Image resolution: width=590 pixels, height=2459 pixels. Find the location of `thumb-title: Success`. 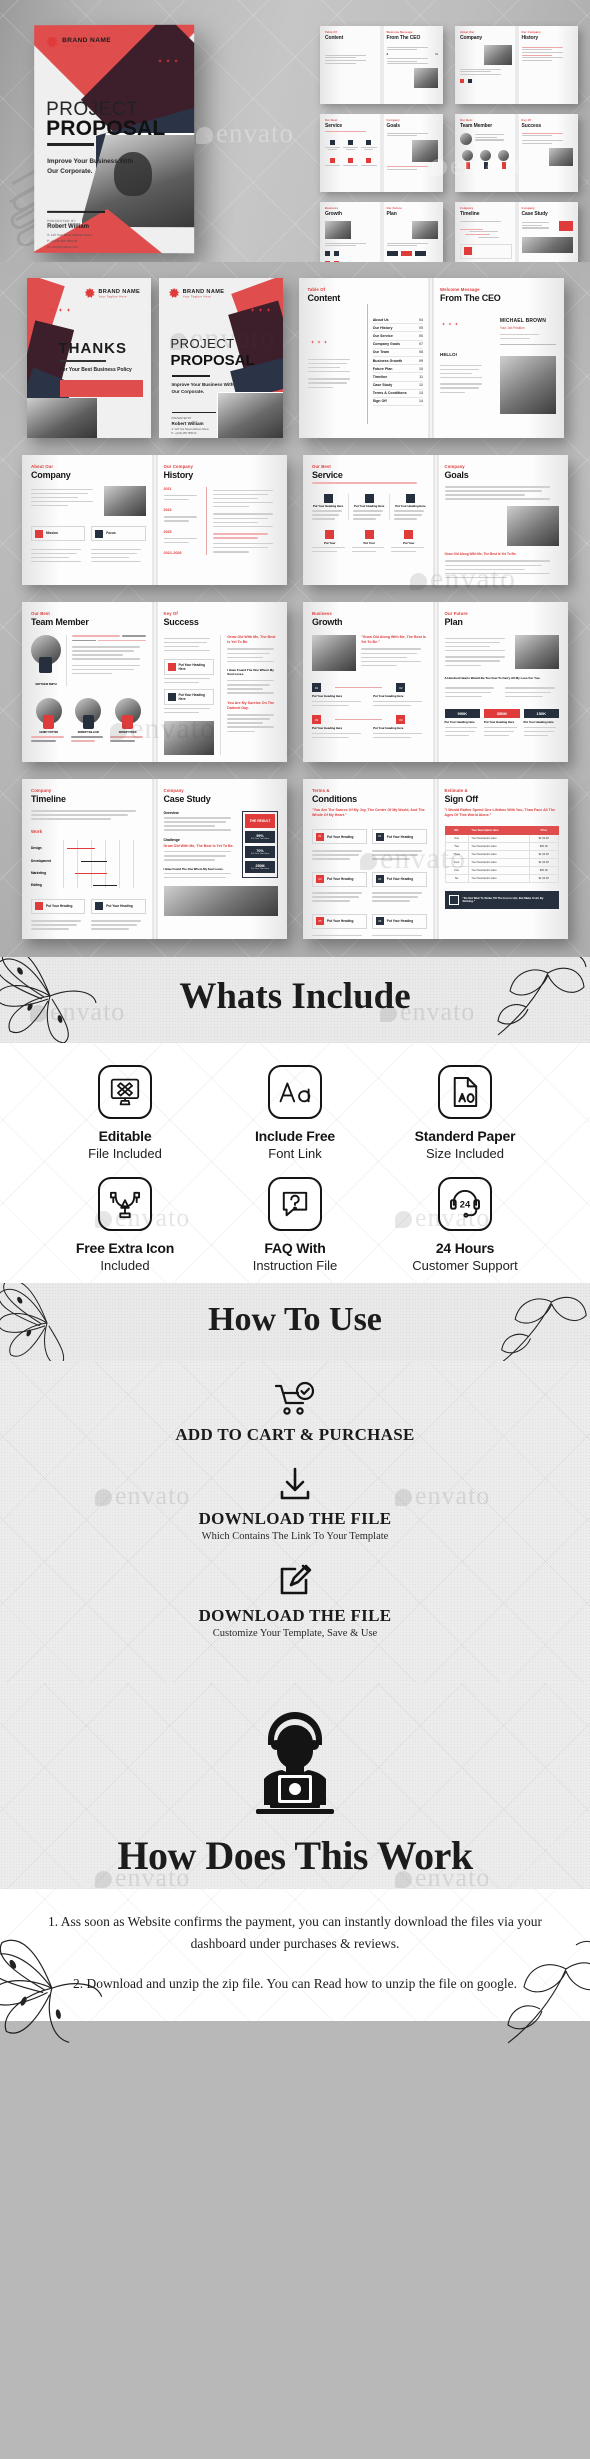

thumb-title: Success is located at coordinates (531, 125).